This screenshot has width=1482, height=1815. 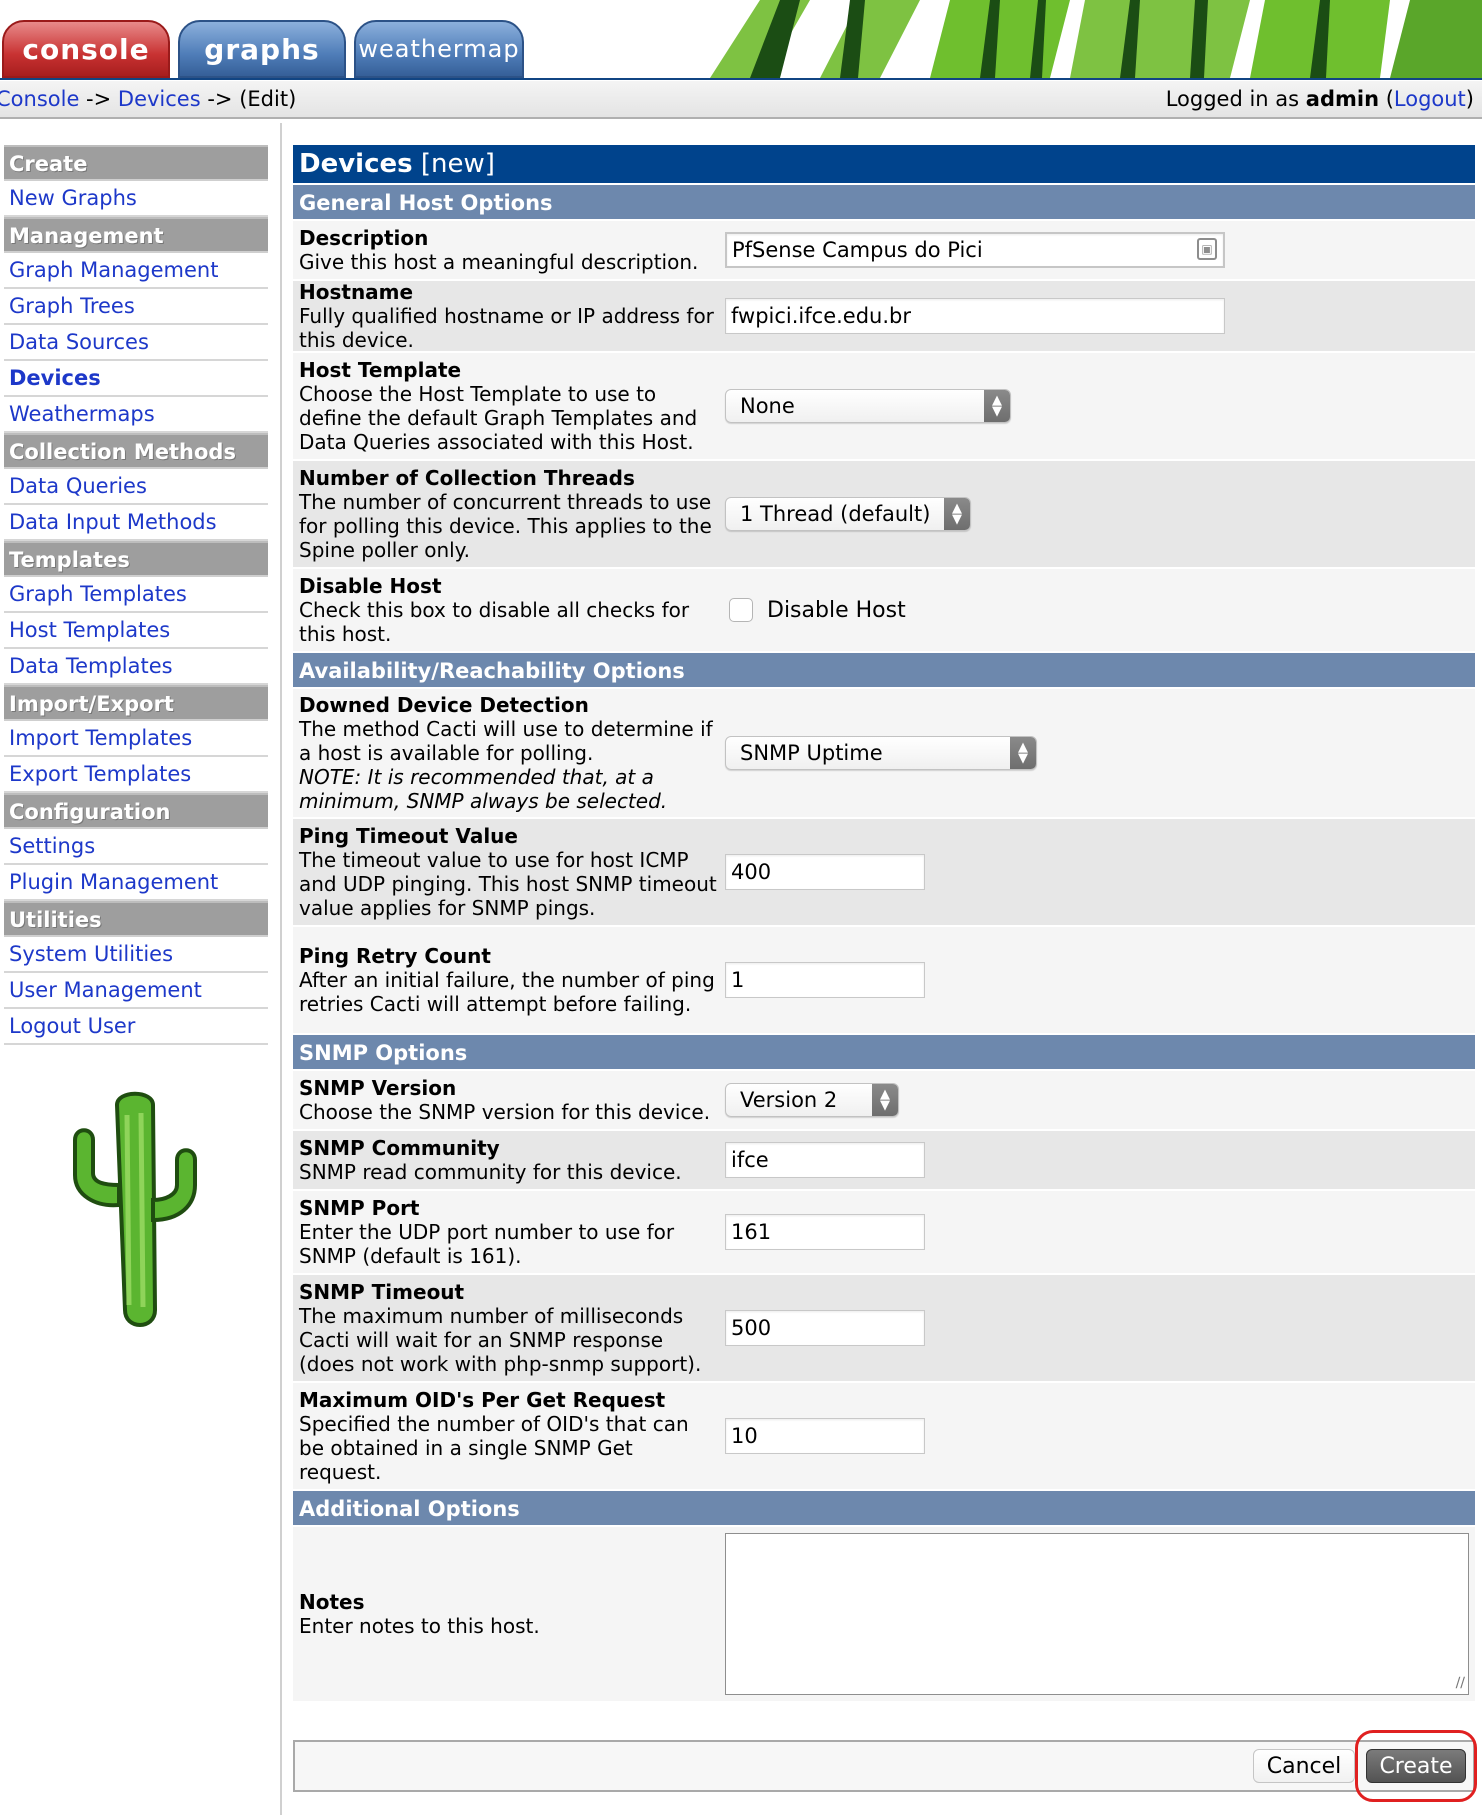 What do you see at coordinates (975, 250) in the screenshot?
I see `description-input` at bounding box center [975, 250].